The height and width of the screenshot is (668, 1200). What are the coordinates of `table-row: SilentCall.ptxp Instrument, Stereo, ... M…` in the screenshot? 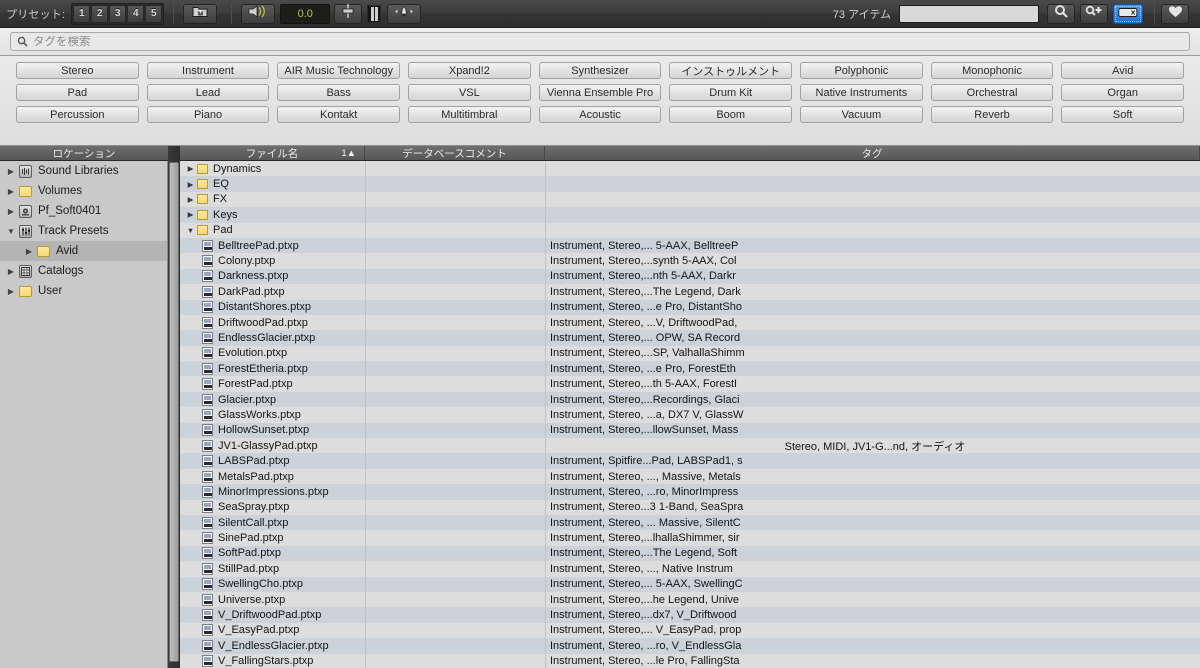 It's located at (690, 522).